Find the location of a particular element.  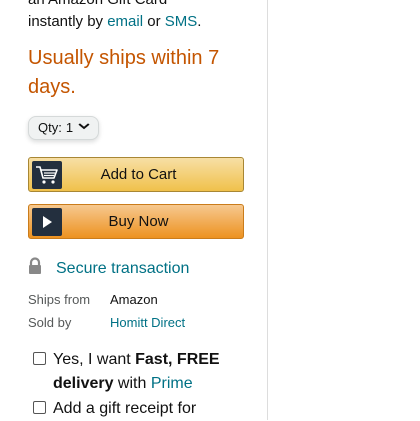

delivery-line-1: an Amazon Gift Card is located at coordinates (97, 4).